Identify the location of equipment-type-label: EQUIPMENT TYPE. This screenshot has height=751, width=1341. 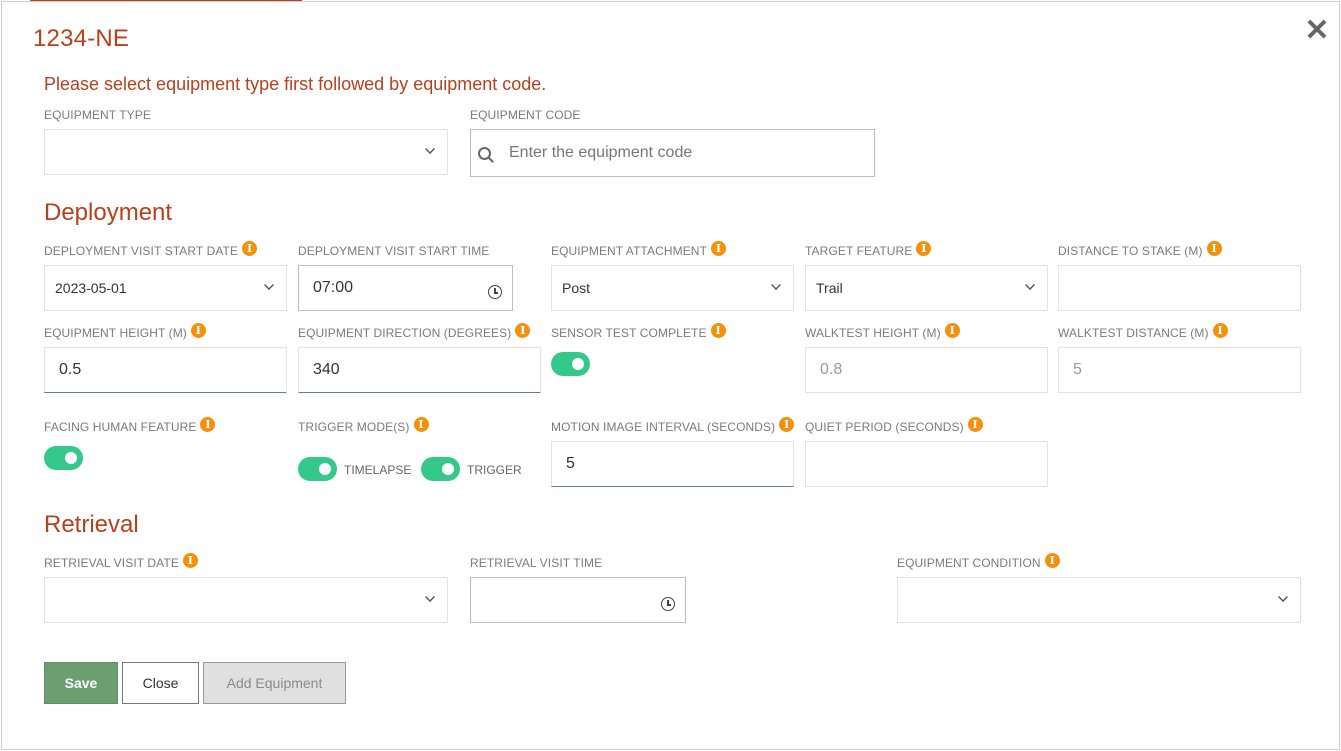
(97, 115).